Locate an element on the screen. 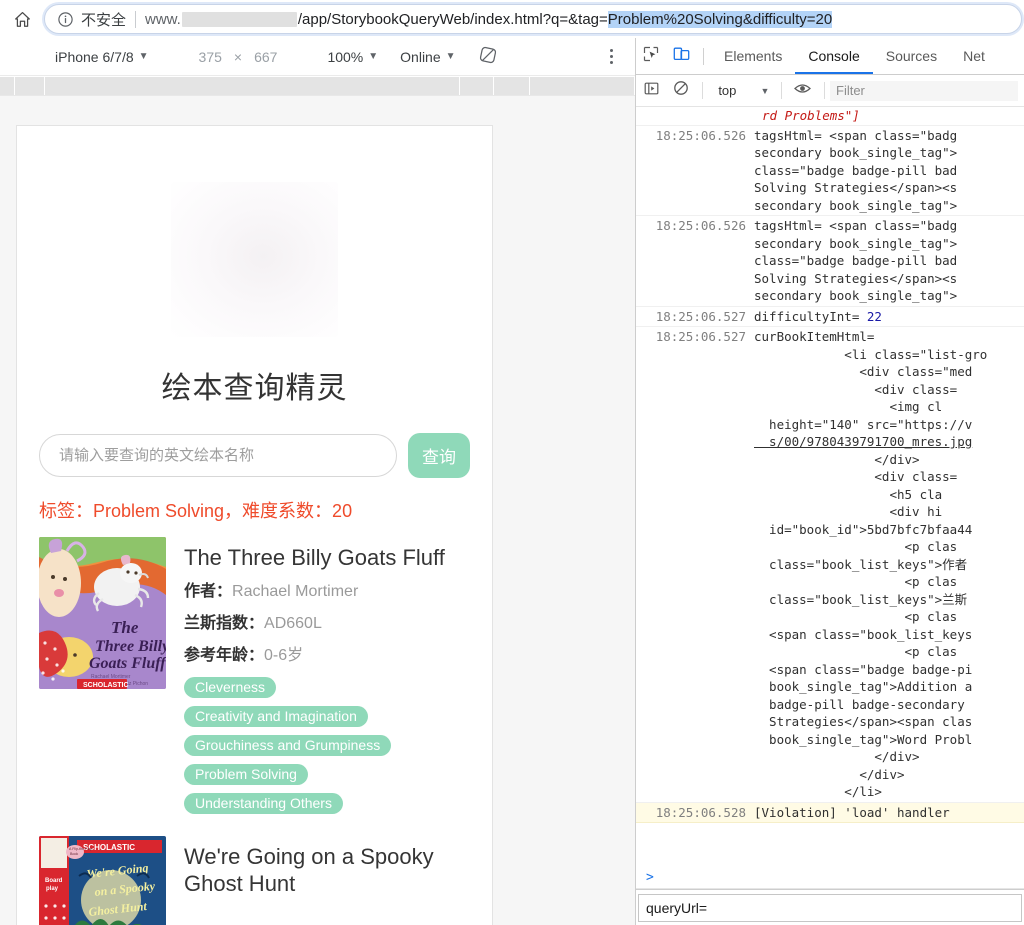 Image resolution: width=1024 pixels, height=925 pixels. tabbar-divider is located at coordinates (703, 56).